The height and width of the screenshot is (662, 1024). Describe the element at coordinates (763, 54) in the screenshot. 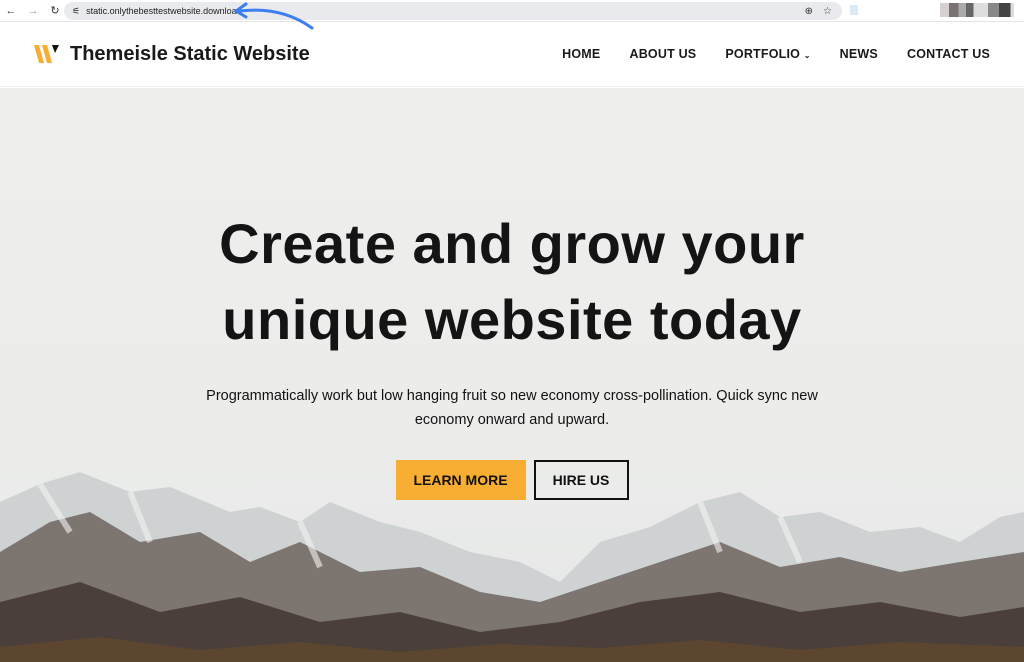

I see `nav-portfolio-label: PORTFOLIO` at that location.